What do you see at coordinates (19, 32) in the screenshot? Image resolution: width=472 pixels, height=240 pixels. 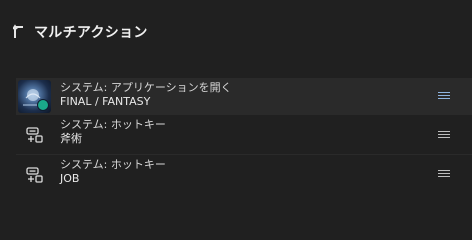 I see `corner-up-arrow-icon` at bounding box center [19, 32].